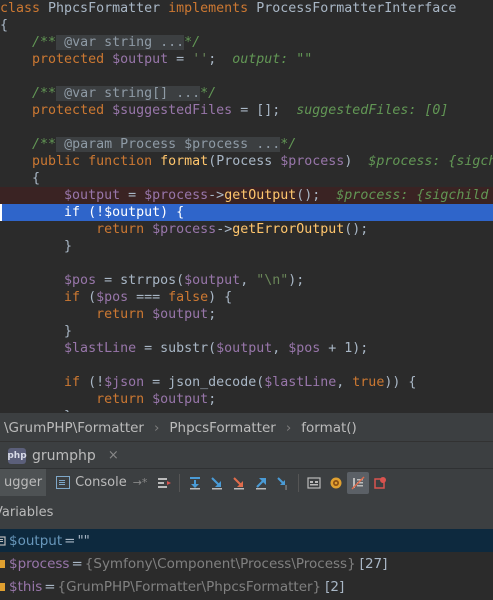  What do you see at coordinates (329, 428) in the screenshot?
I see `breadcrumb-method: format()` at bounding box center [329, 428].